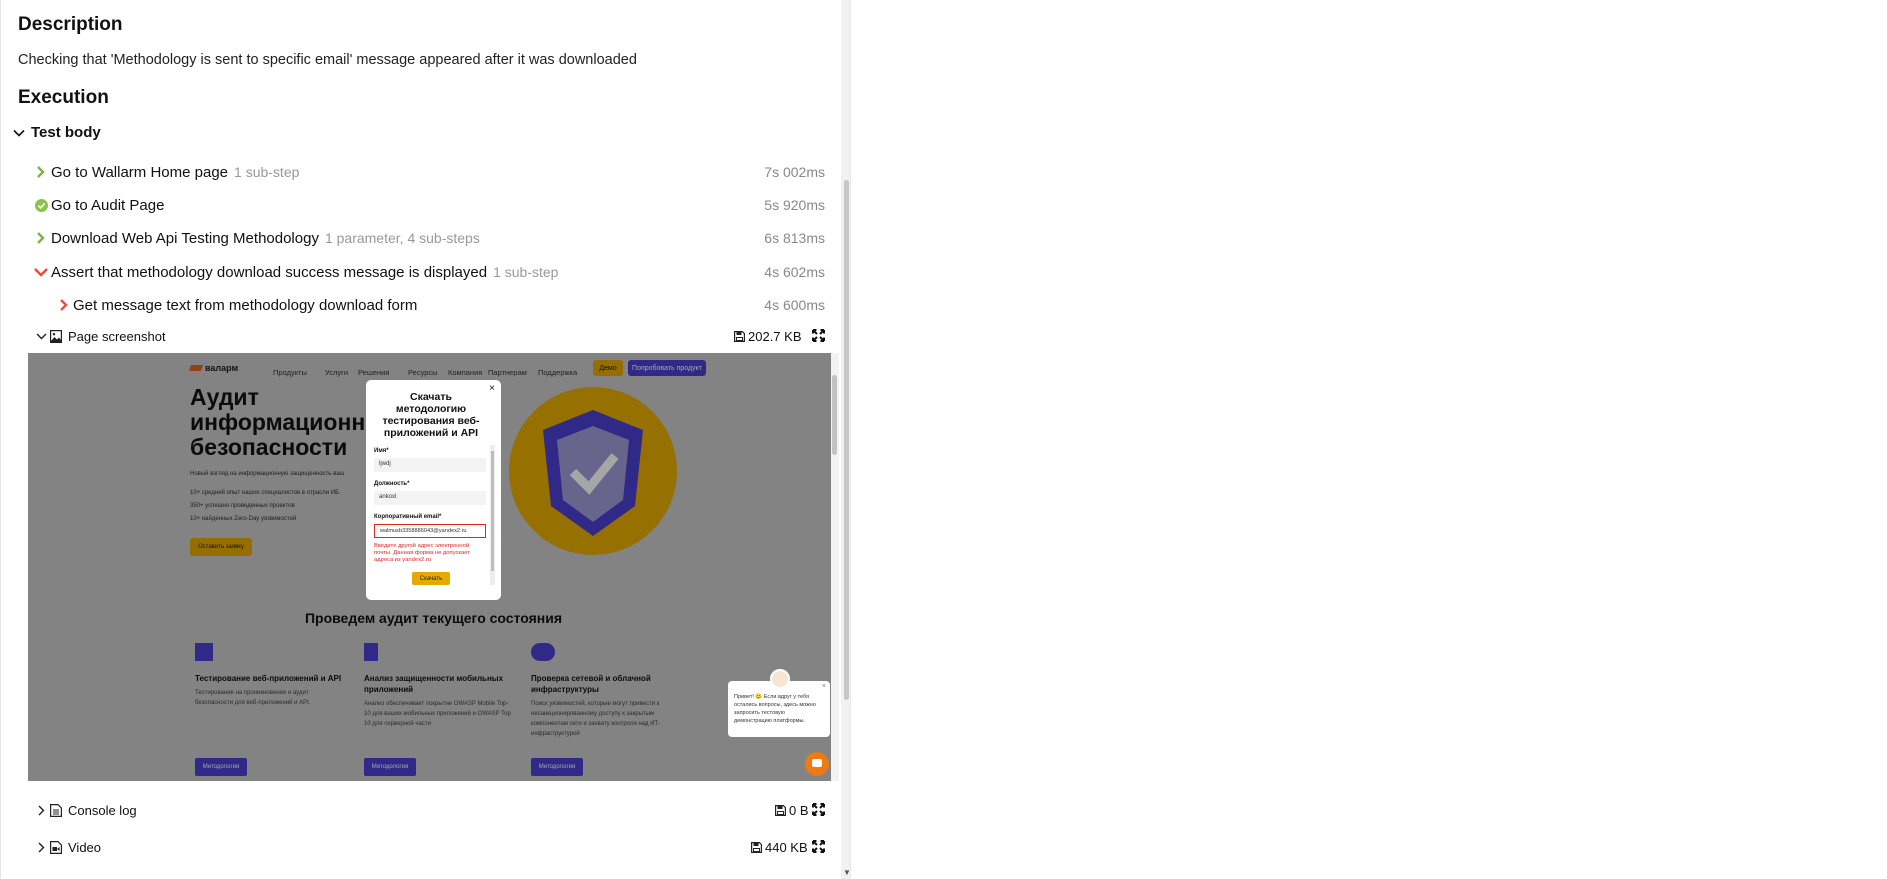 The image size is (1887, 879). Describe the element at coordinates (140, 172) in the screenshot. I see `step-name: Go to Wallarm Home page` at that location.